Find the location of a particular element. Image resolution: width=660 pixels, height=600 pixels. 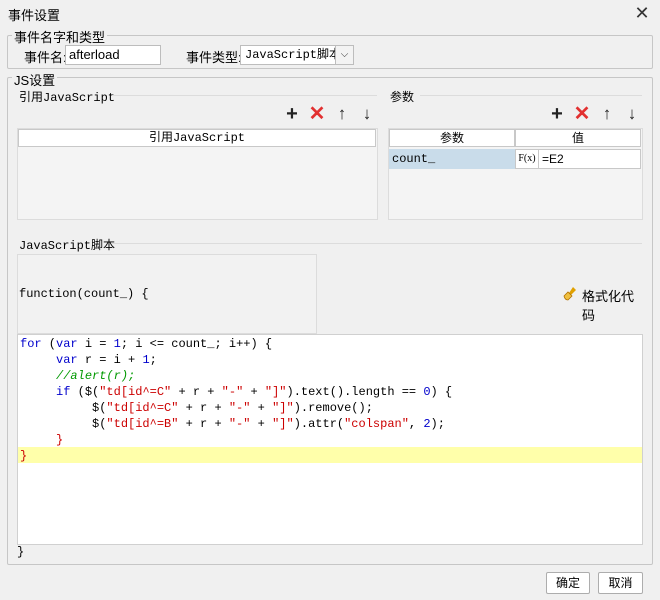

code-token: "colspan" is located at coordinates (376, 424).